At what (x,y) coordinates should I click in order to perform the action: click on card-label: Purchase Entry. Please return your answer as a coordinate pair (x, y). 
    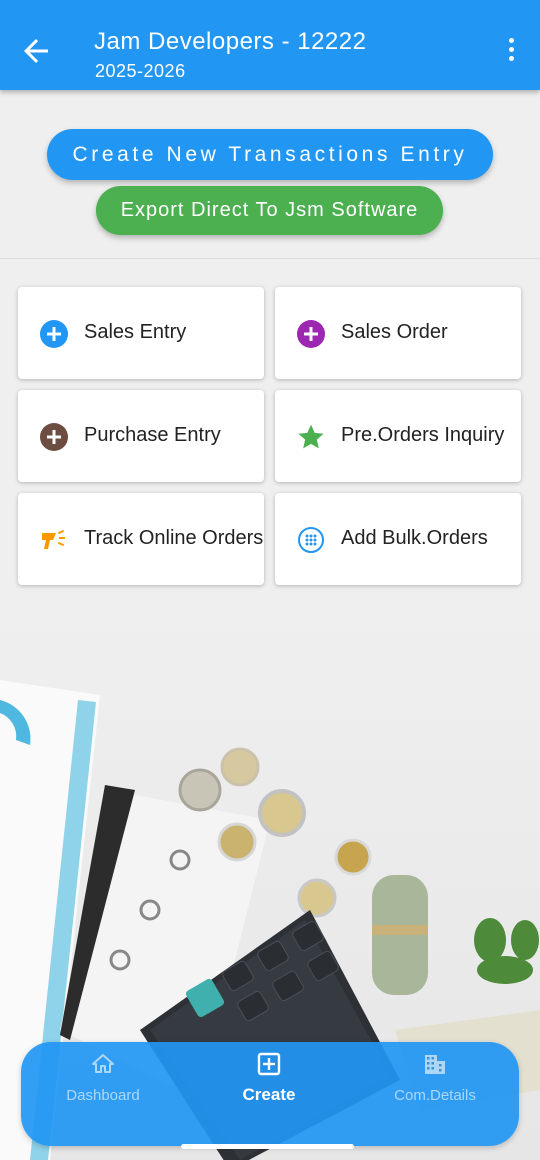
    Looking at the image, I should click on (152, 435).